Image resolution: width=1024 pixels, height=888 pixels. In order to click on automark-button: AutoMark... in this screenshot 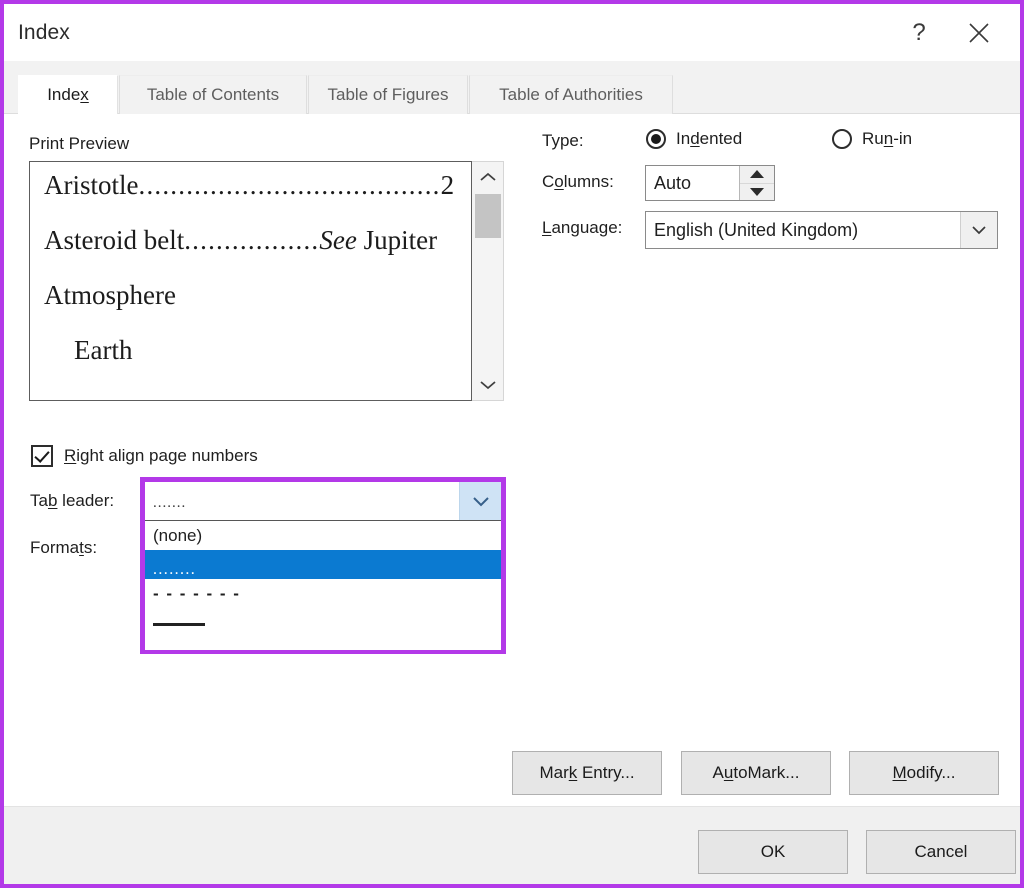, I will do `click(756, 773)`.